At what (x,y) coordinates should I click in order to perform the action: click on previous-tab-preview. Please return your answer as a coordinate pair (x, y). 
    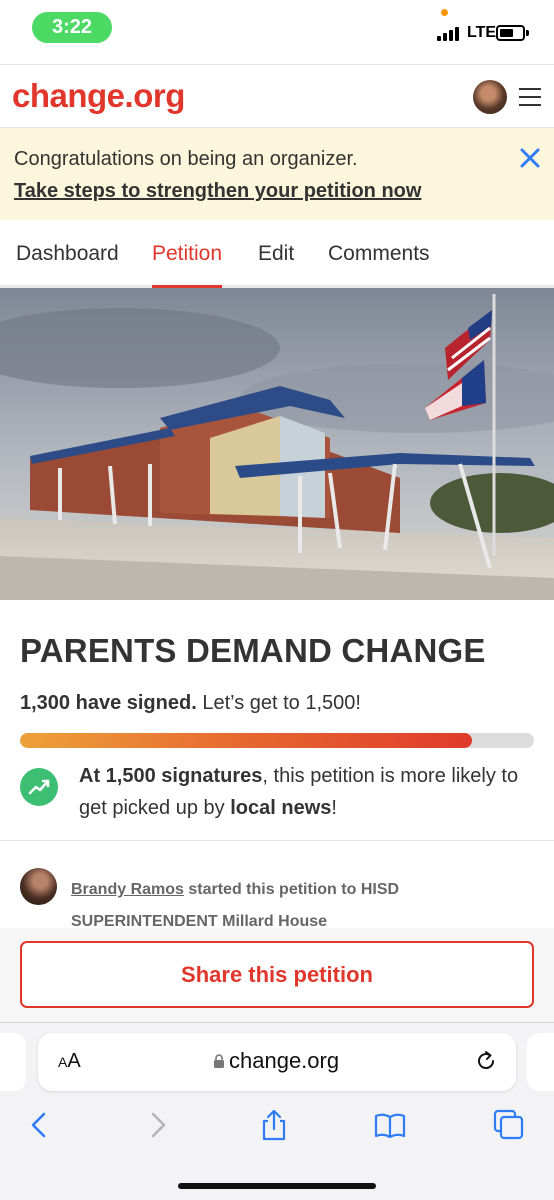
    Looking at the image, I should click on (13, 1062).